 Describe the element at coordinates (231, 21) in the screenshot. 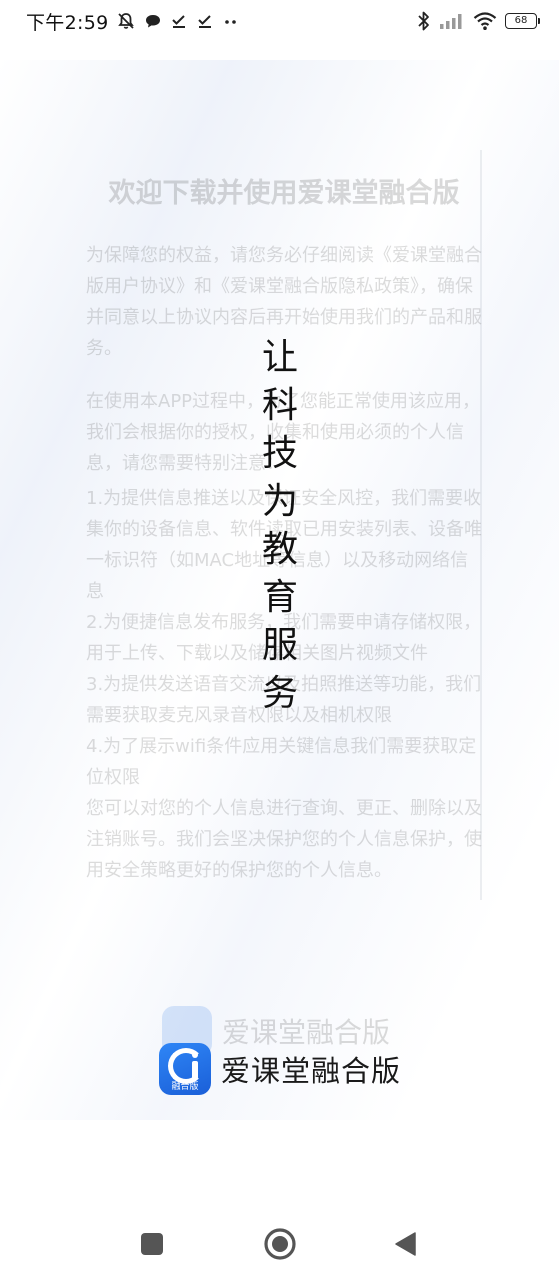

I see `more-dots-icon` at that location.